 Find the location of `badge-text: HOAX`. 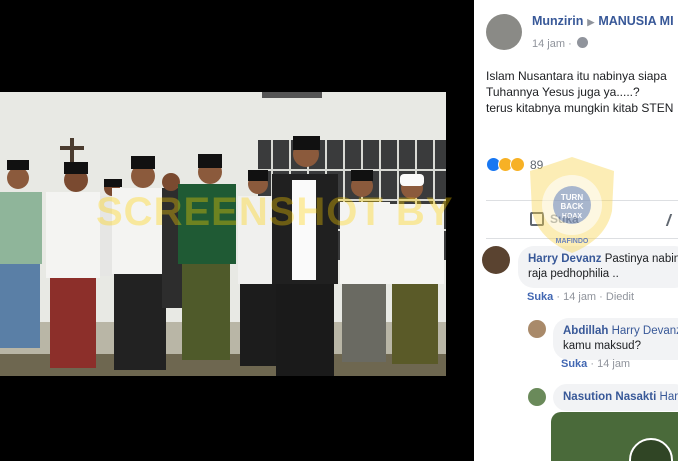

badge-text: HOAX is located at coordinates (572, 216).